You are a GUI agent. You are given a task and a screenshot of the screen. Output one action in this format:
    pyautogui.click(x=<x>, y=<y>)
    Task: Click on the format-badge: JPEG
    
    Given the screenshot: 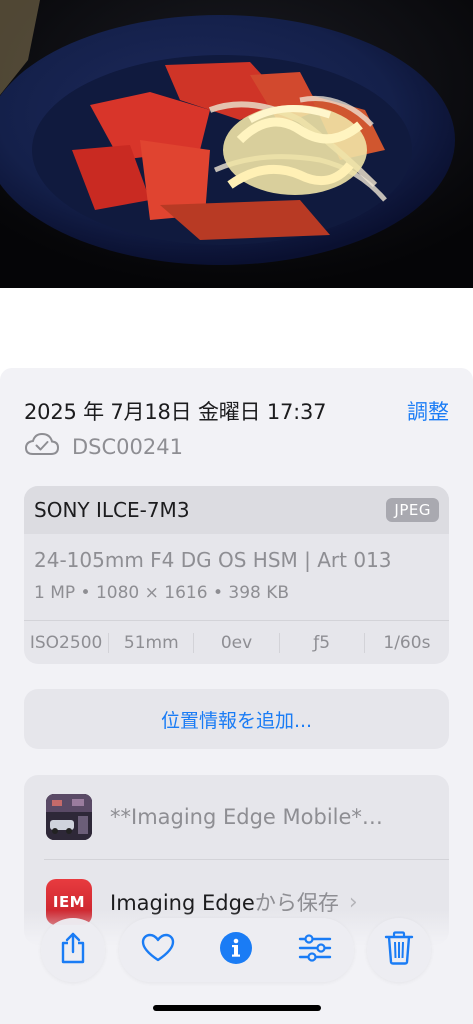 What is the action you would take?
    pyautogui.click(x=412, y=510)
    